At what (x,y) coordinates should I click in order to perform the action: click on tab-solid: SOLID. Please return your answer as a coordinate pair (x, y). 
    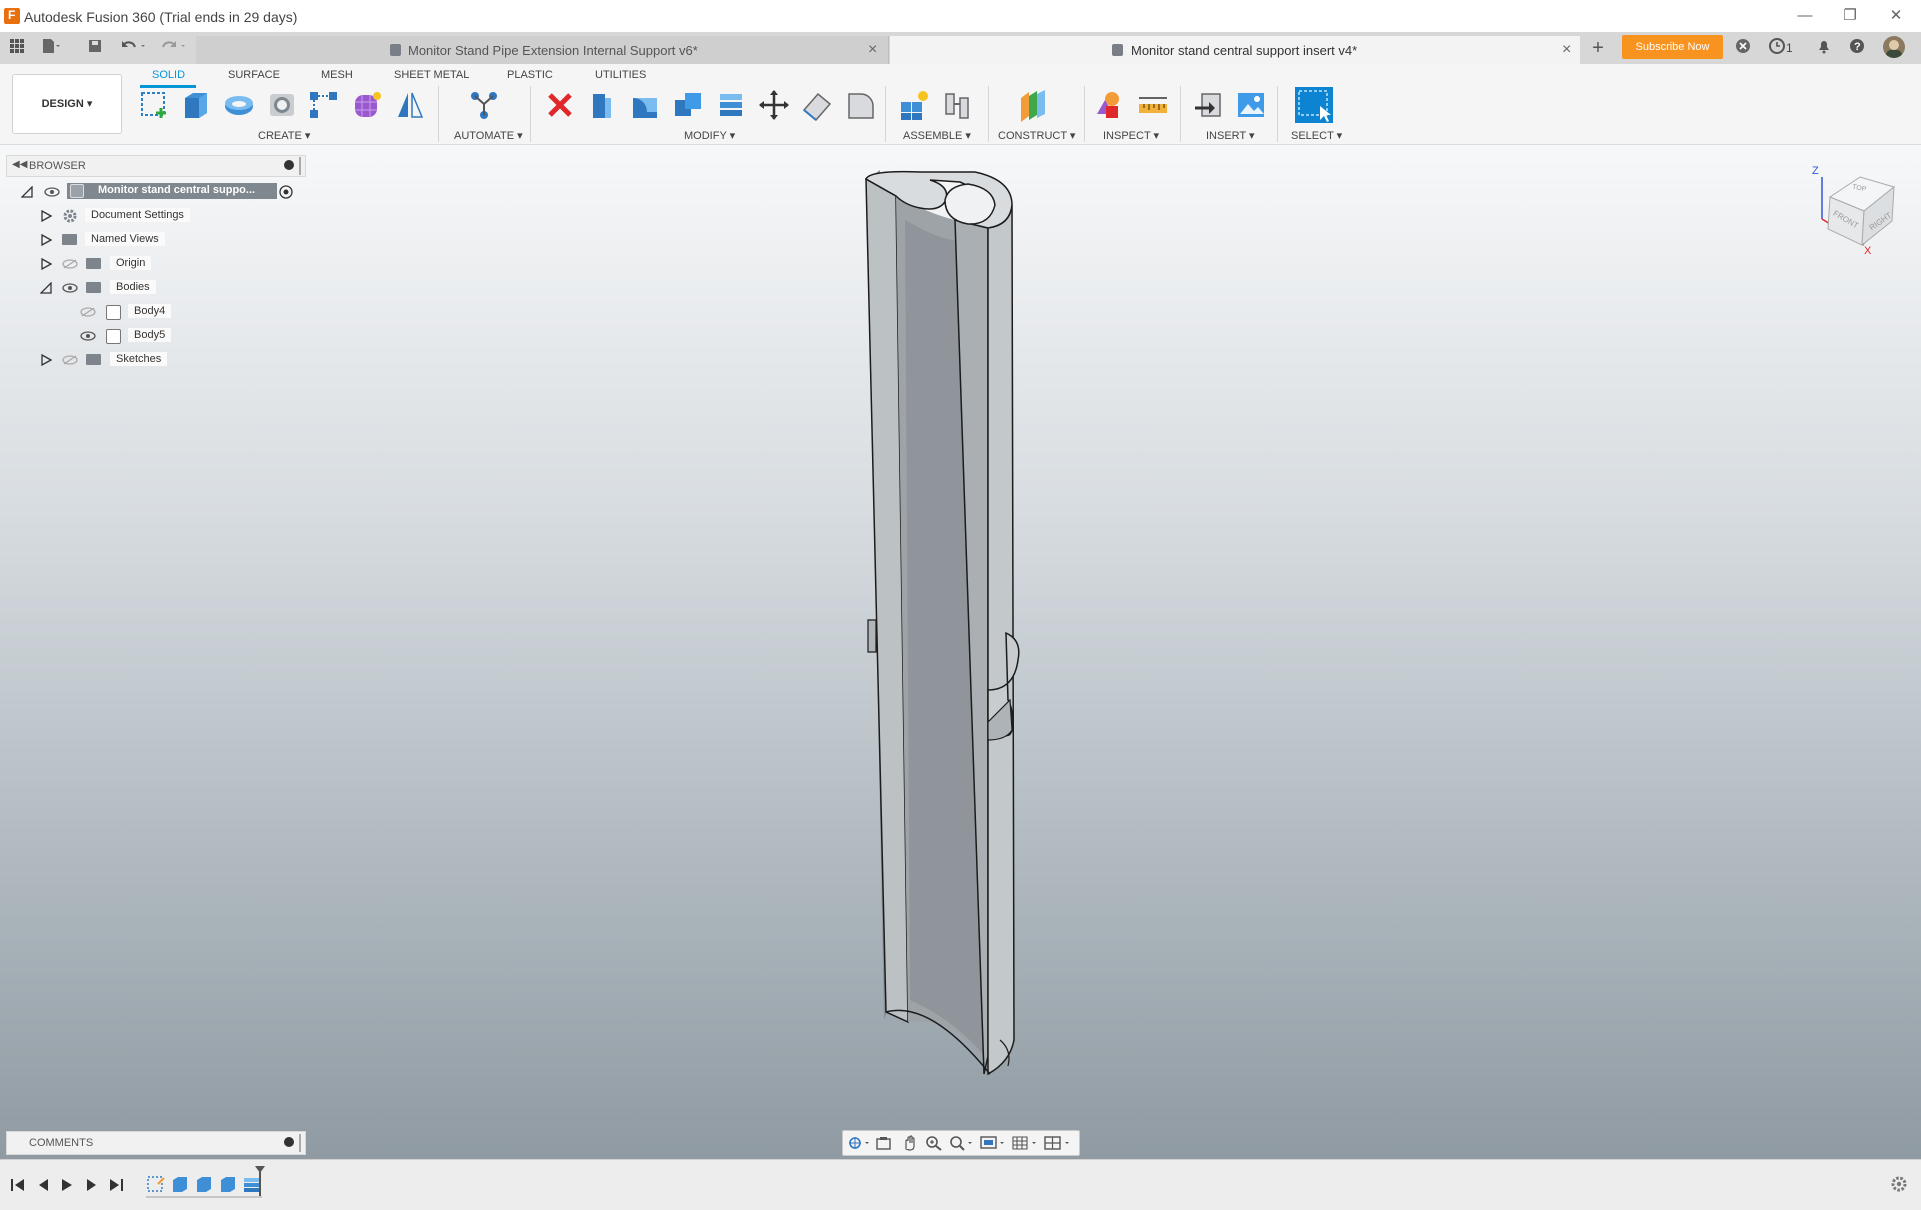
    Looking at the image, I should click on (168, 75).